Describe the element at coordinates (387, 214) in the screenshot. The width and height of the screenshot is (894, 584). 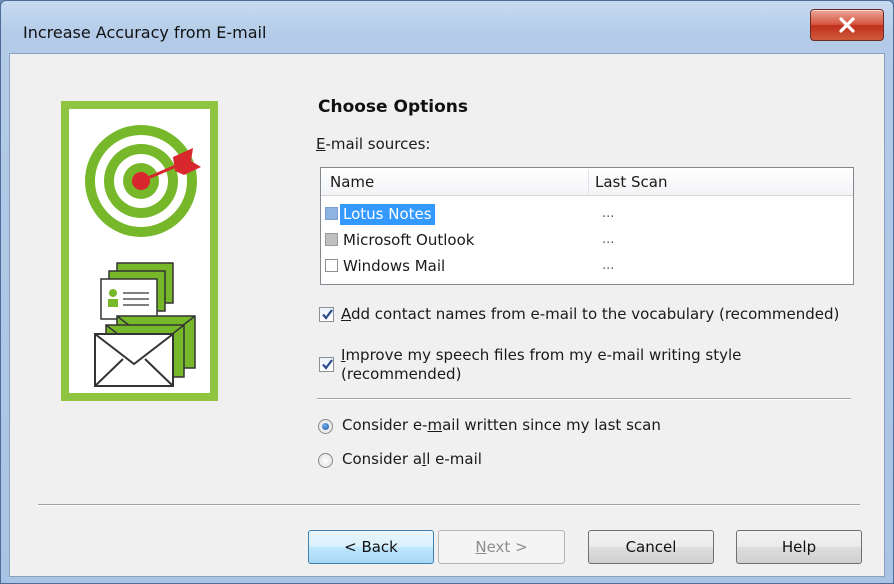
I see `source-name: Lotus Notes` at that location.